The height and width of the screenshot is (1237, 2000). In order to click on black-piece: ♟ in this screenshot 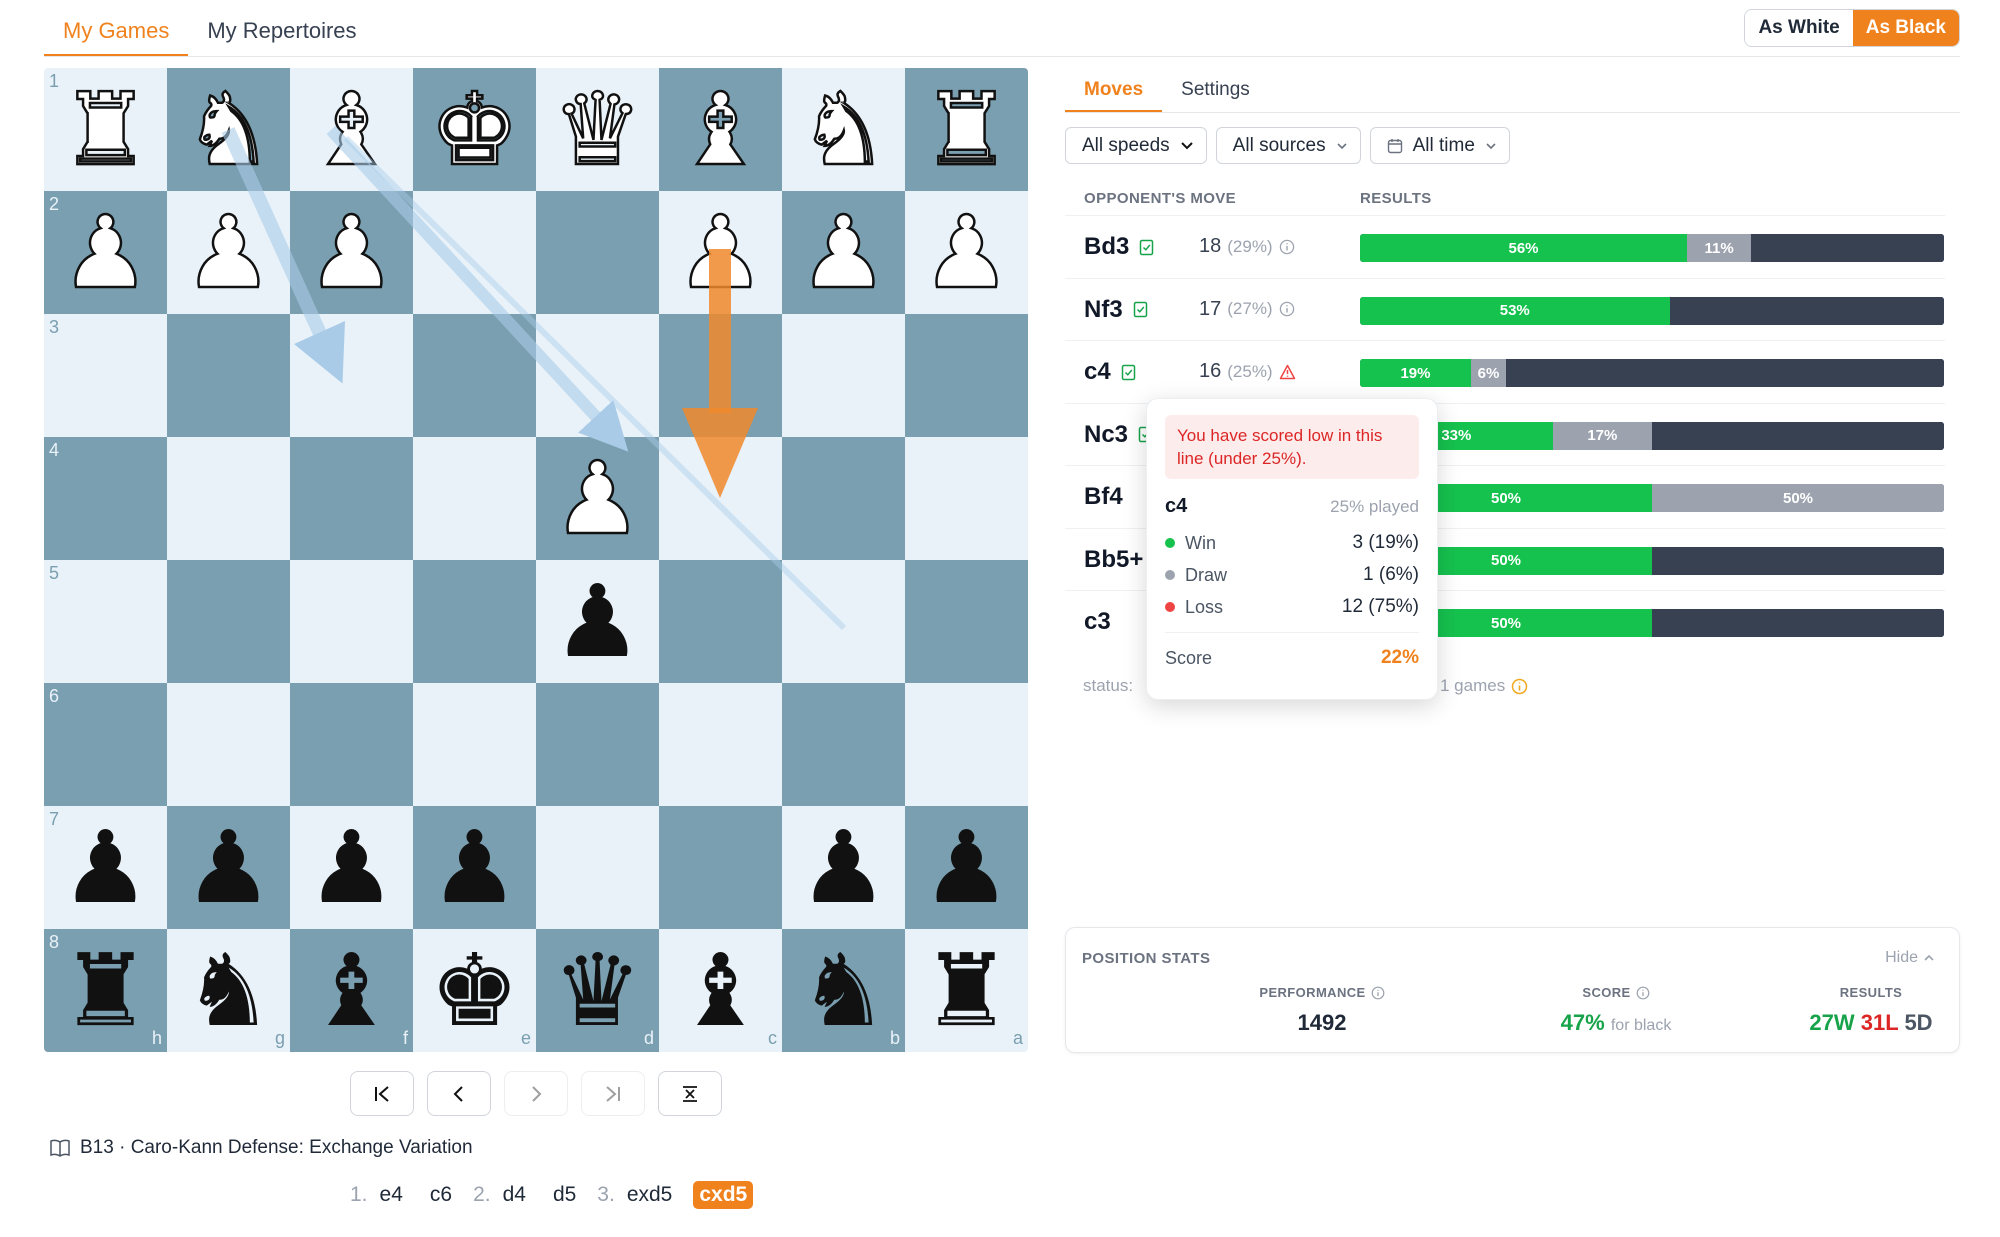, I will do `click(106, 867)`.